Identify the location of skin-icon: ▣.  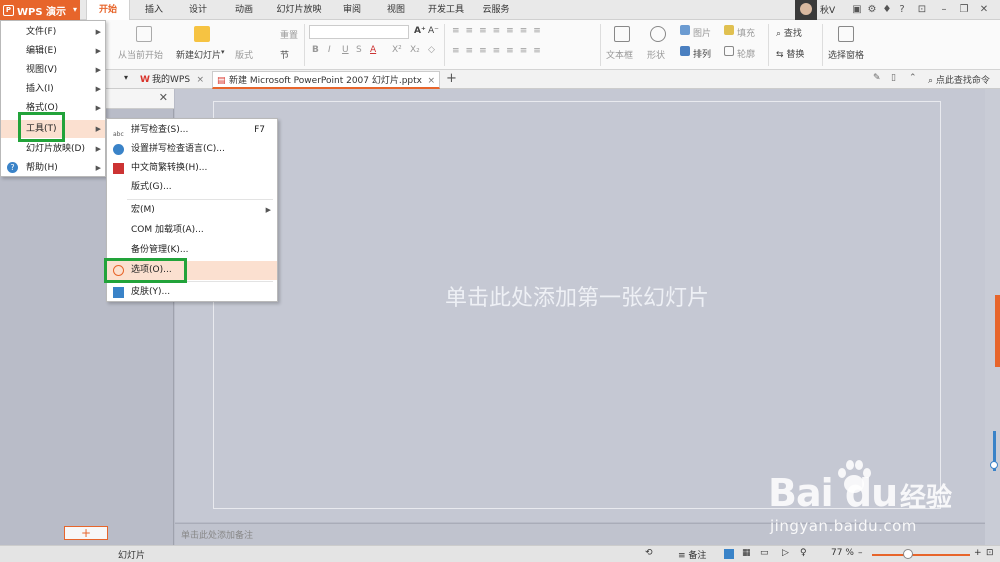
(857, 10).